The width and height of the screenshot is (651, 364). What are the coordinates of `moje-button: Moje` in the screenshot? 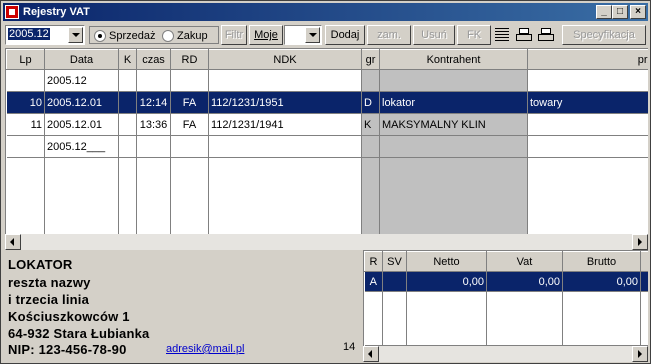 It's located at (266, 35).